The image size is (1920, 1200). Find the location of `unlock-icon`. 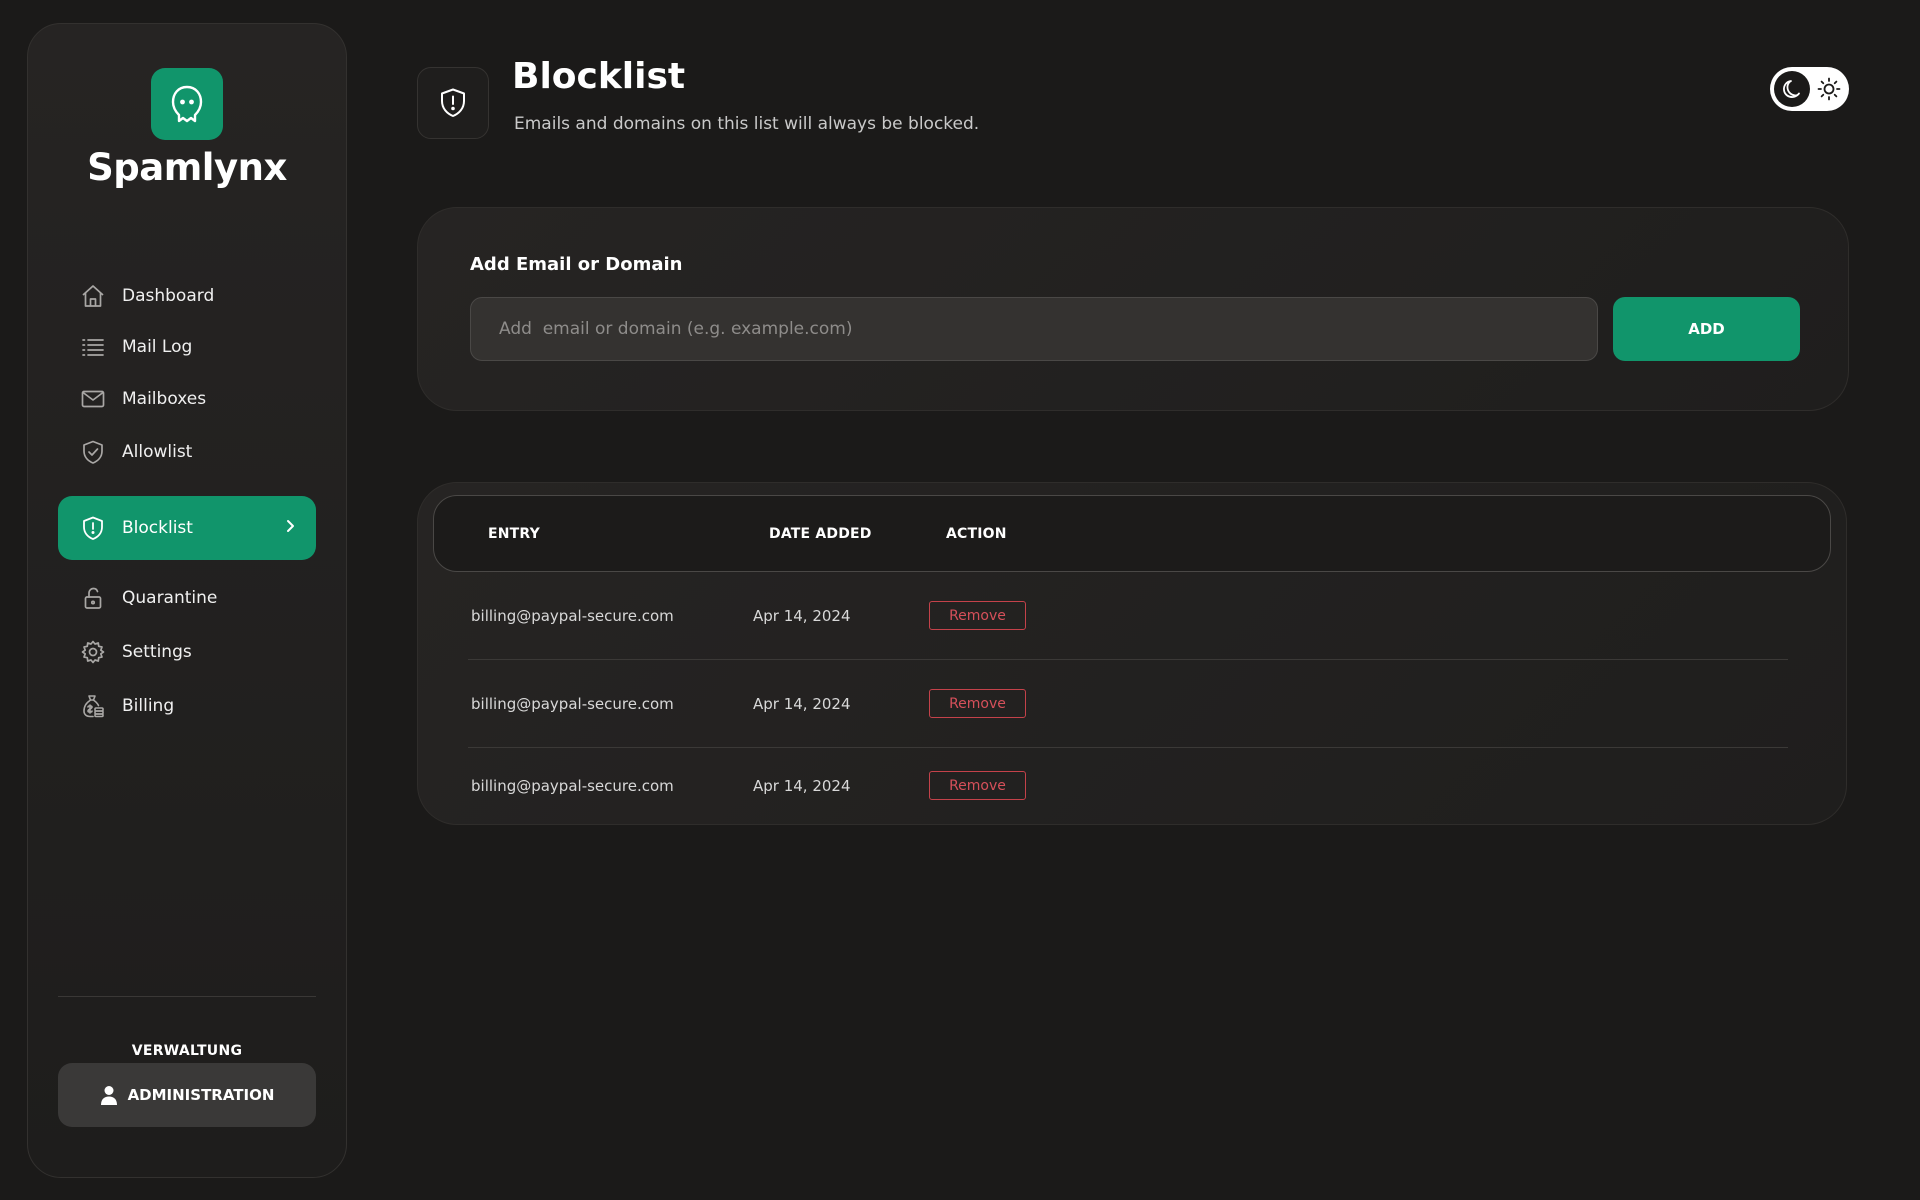

unlock-icon is located at coordinates (93, 598).